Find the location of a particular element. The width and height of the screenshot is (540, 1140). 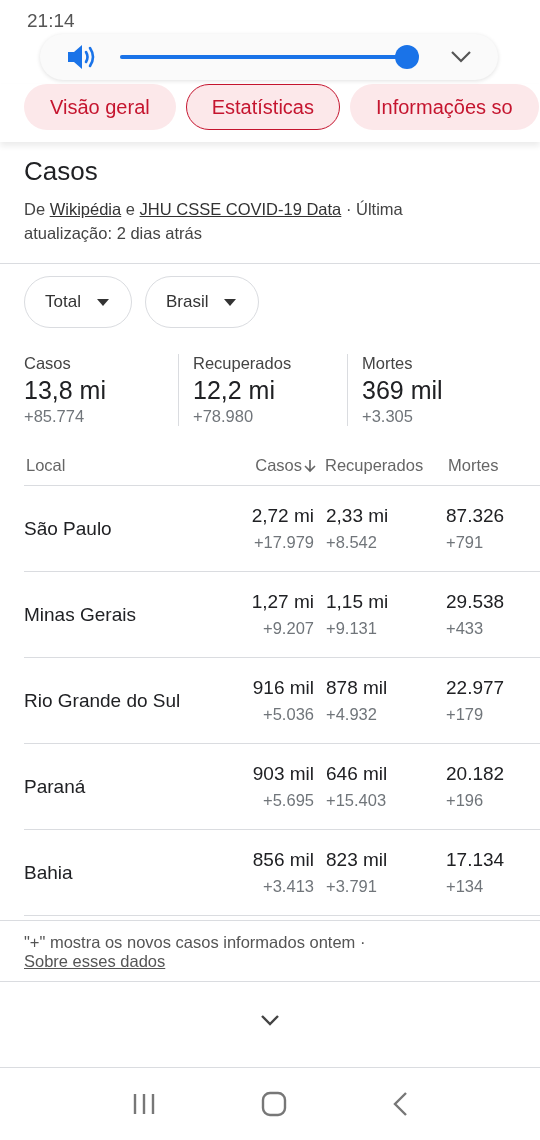

footnote-text: "+" mostra os novos casos informados ontem · is located at coordinates (195, 942).